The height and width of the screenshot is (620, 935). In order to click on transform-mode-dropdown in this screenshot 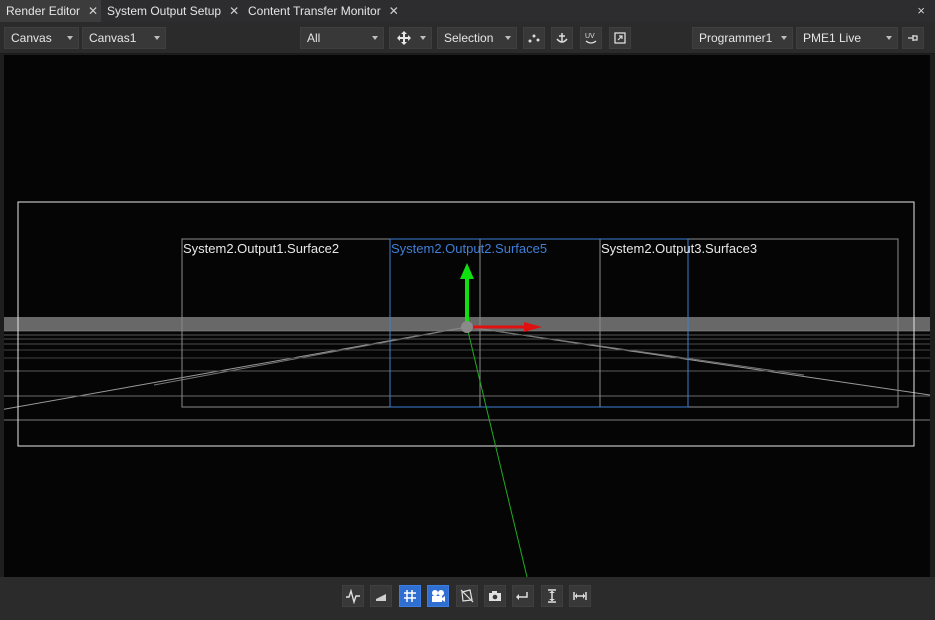, I will do `click(410, 38)`.